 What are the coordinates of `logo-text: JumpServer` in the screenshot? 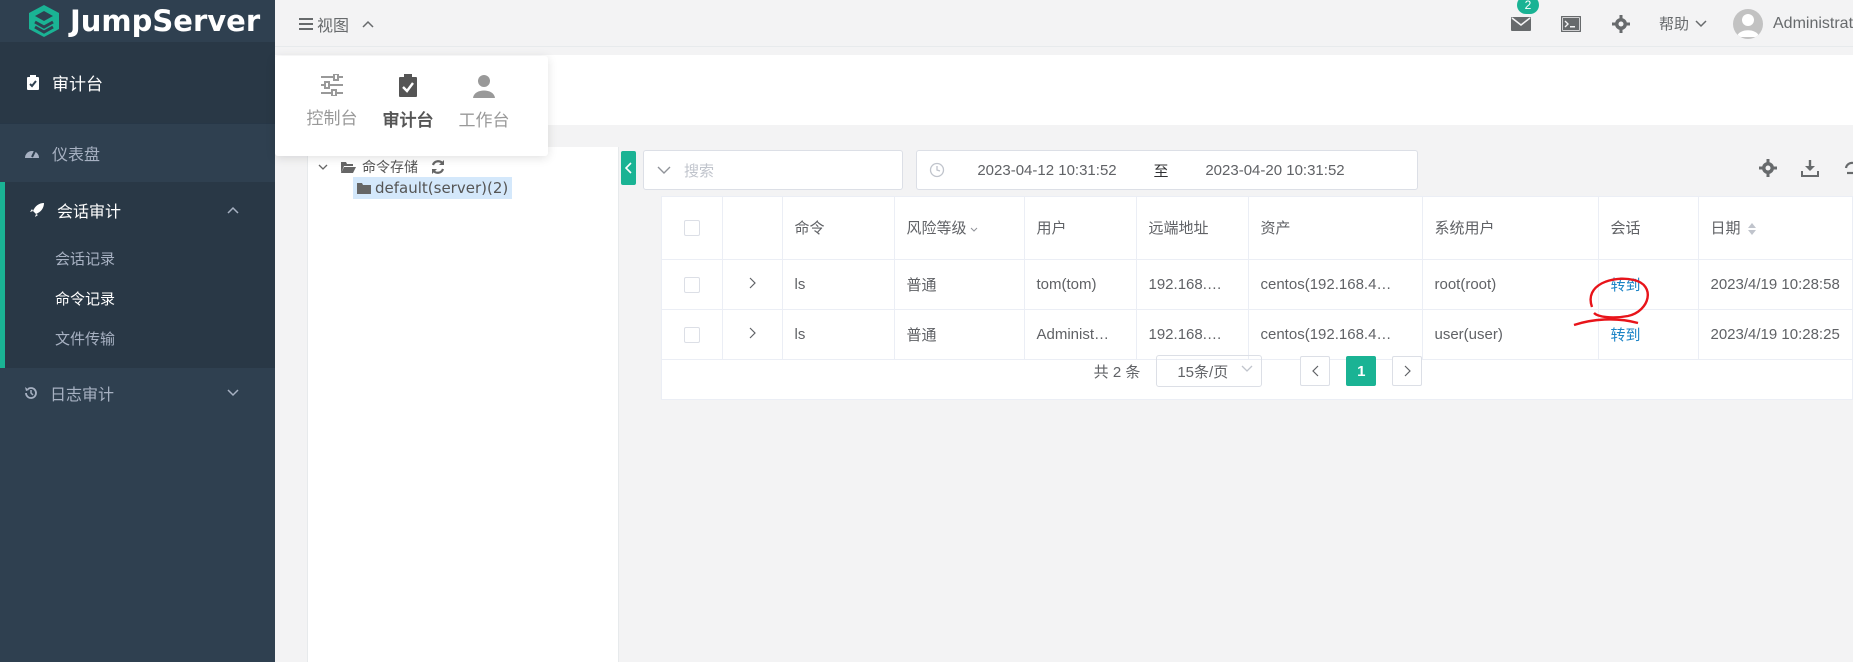 It's located at (165, 21).